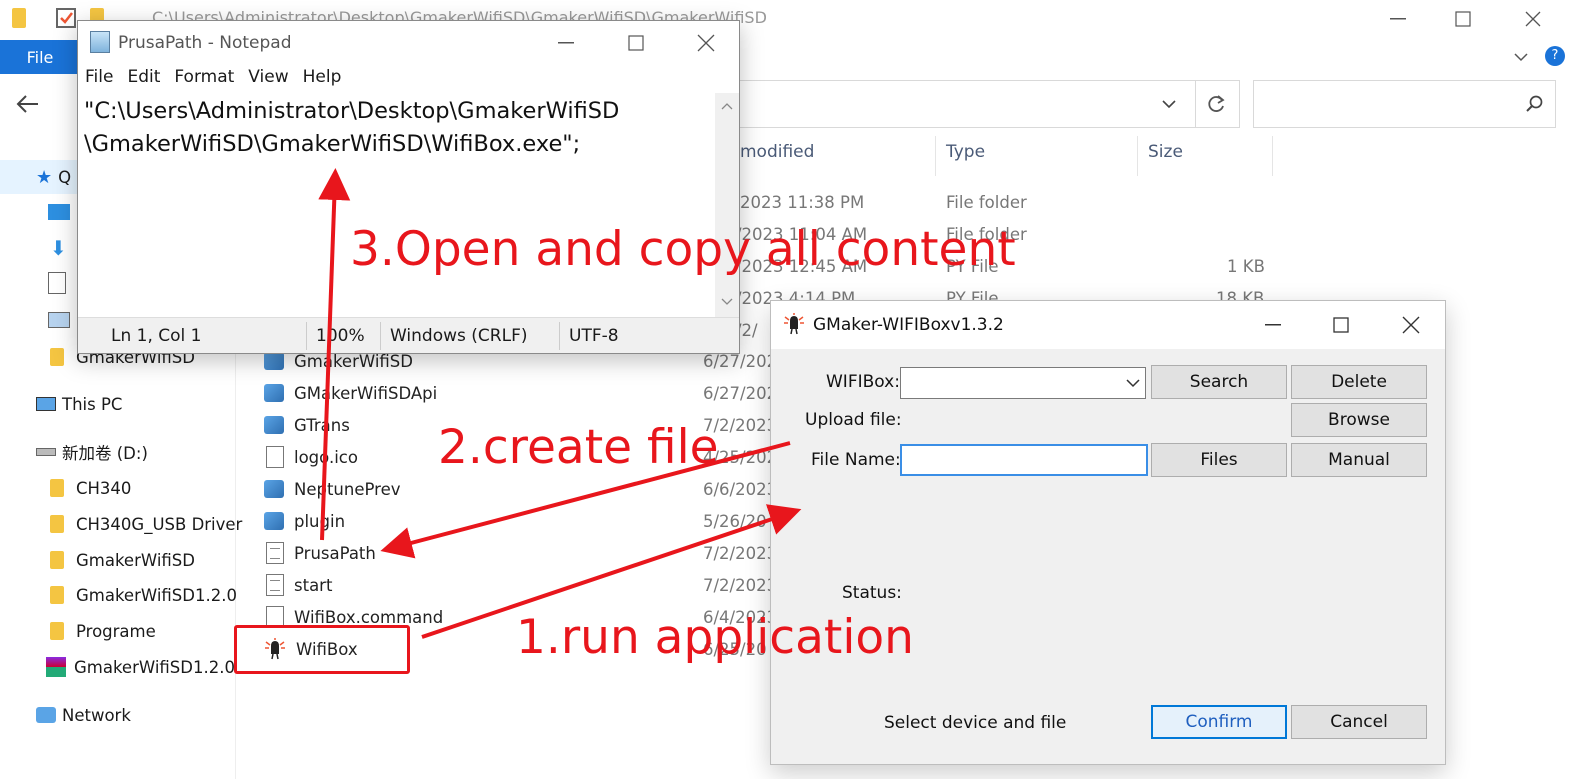 This screenshot has width=1574, height=779. What do you see at coordinates (715, 637) in the screenshot?
I see `annotation-step1: 1.run application` at bounding box center [715, 637].